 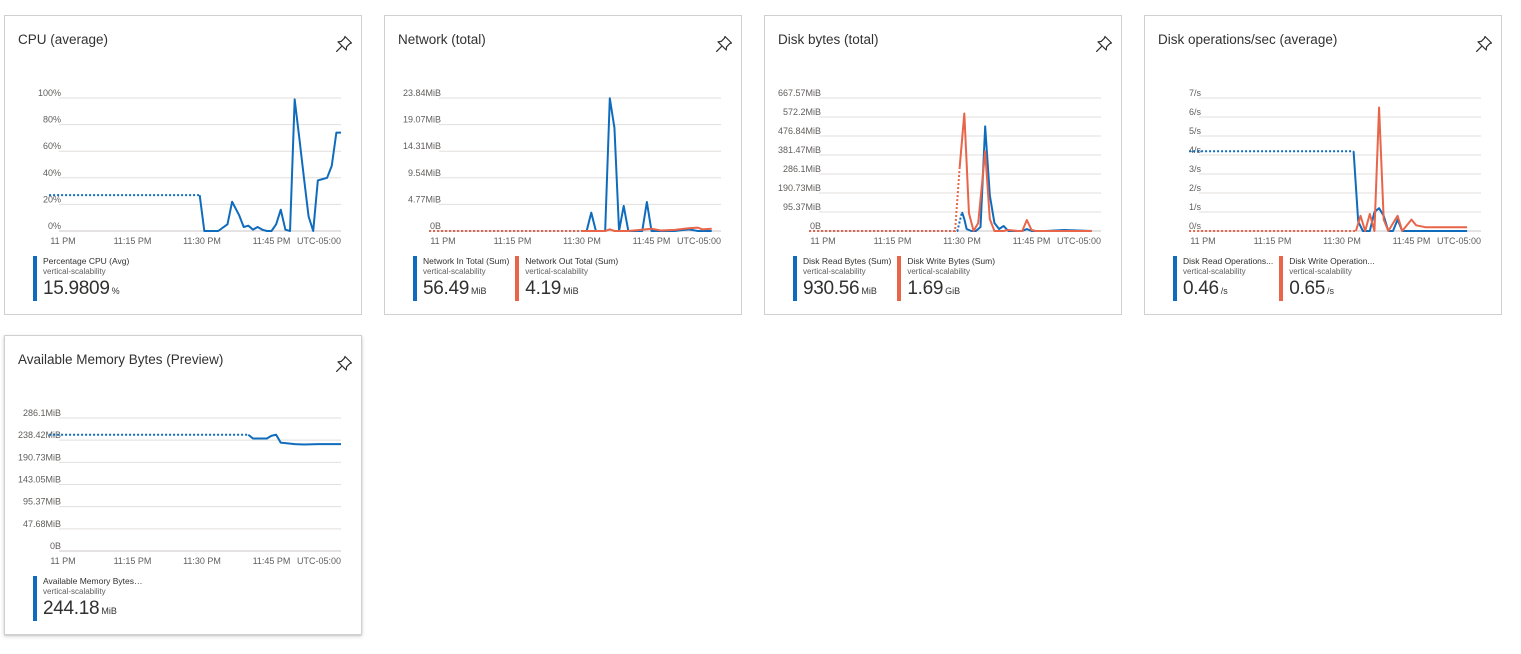 What do you see at coordinates (802, 207) in the screenshot?
I see `y-tick-label: 95.37MiB` at bounding box center [802, 207].